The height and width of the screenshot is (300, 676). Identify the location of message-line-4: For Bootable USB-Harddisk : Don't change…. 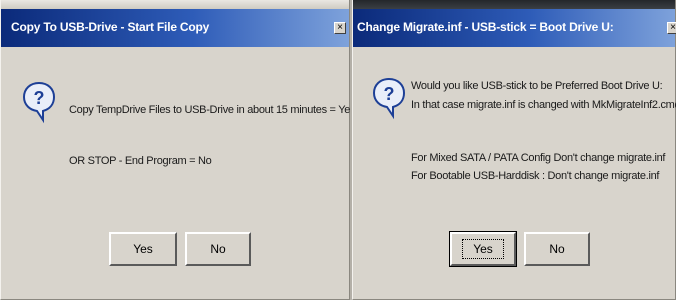
(535, 176).